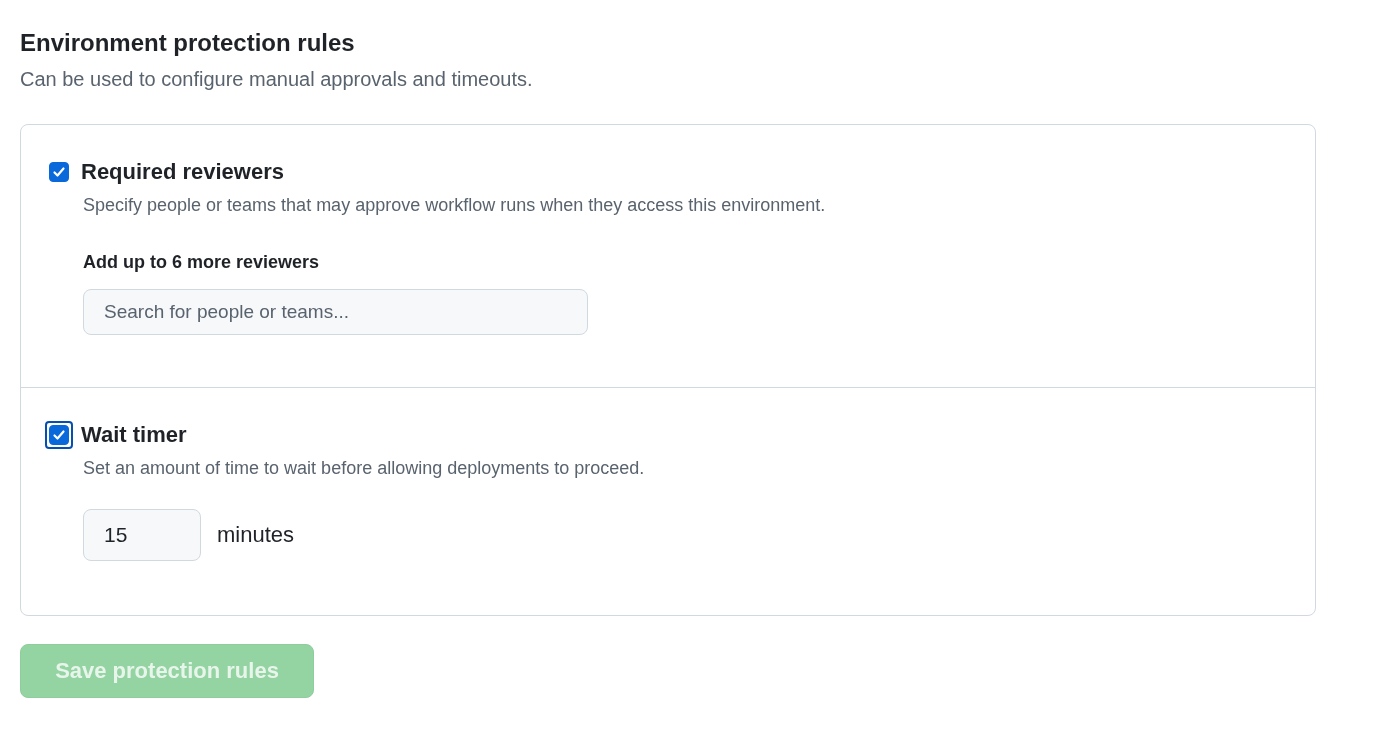  Describe the element at coordinates (364, 468) in the screenshot. I see `rule-description: Set an amount of time to wait before allowing deployments to proceed.` at that location.